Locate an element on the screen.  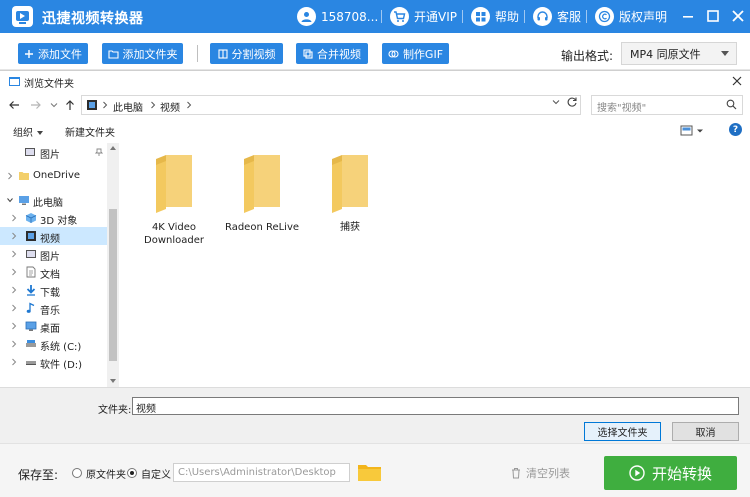
nav-item-documents: 文档 is located at coordinates (53, 272).